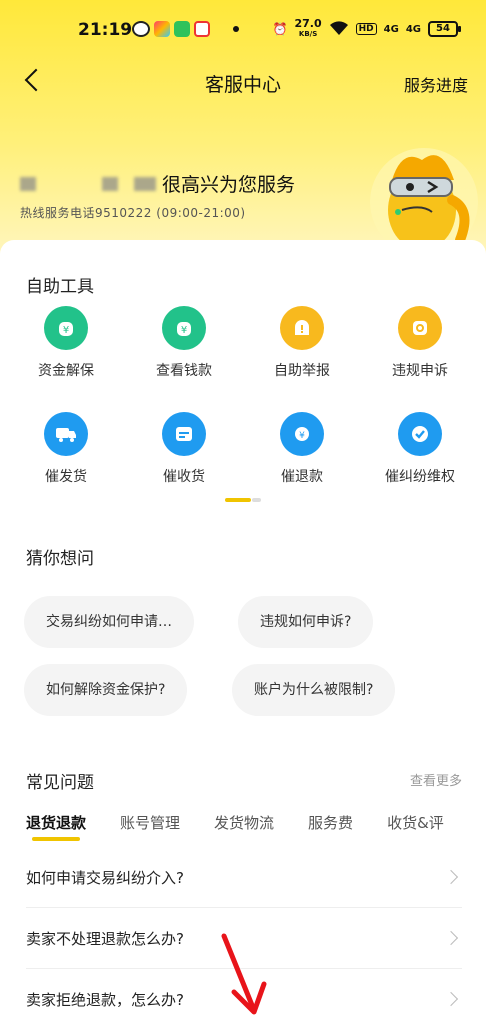 This screenshot has width=486, height=1030. Describe the element at coordinates (105, 878) in the screenshot. I see `question-text: 如何申请交易纠纷介入?` at that location.